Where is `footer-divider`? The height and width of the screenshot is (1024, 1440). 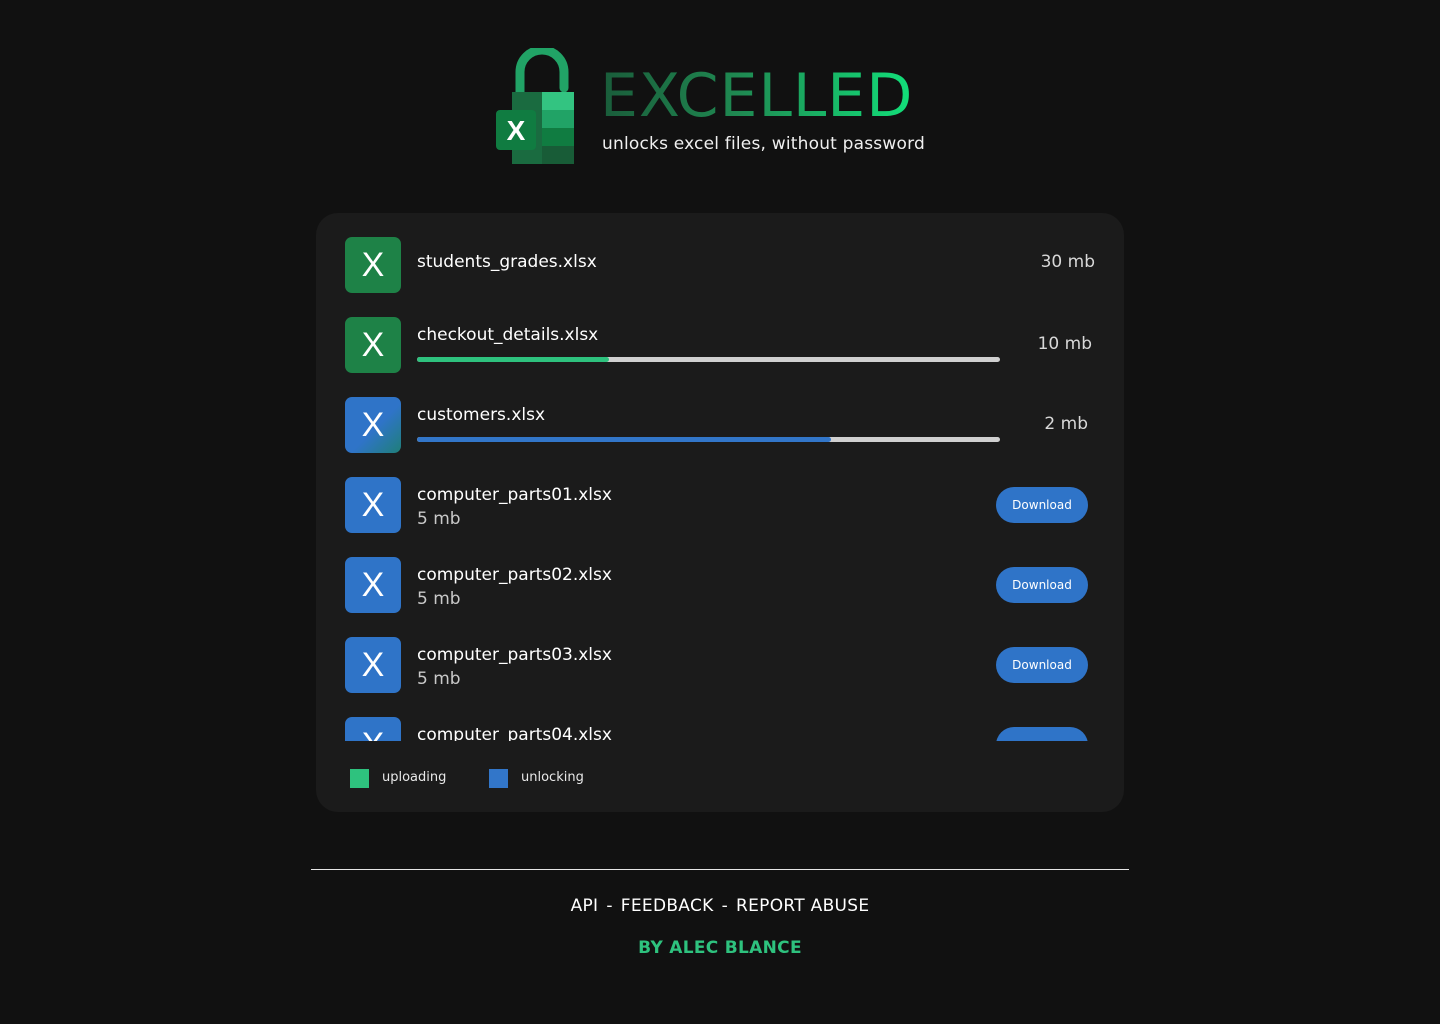
footer-divider is located at coordinates (720, 869).